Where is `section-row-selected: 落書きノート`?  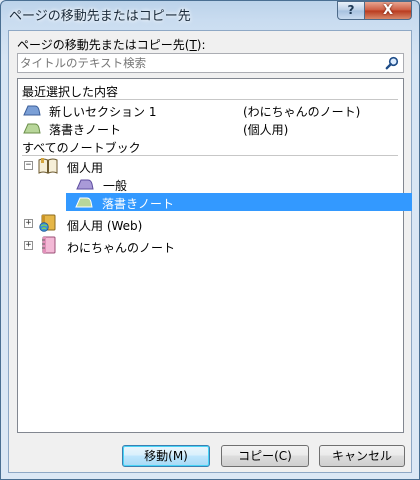
section-row-selected: 落書きノート is located at coordinates (239, 202).